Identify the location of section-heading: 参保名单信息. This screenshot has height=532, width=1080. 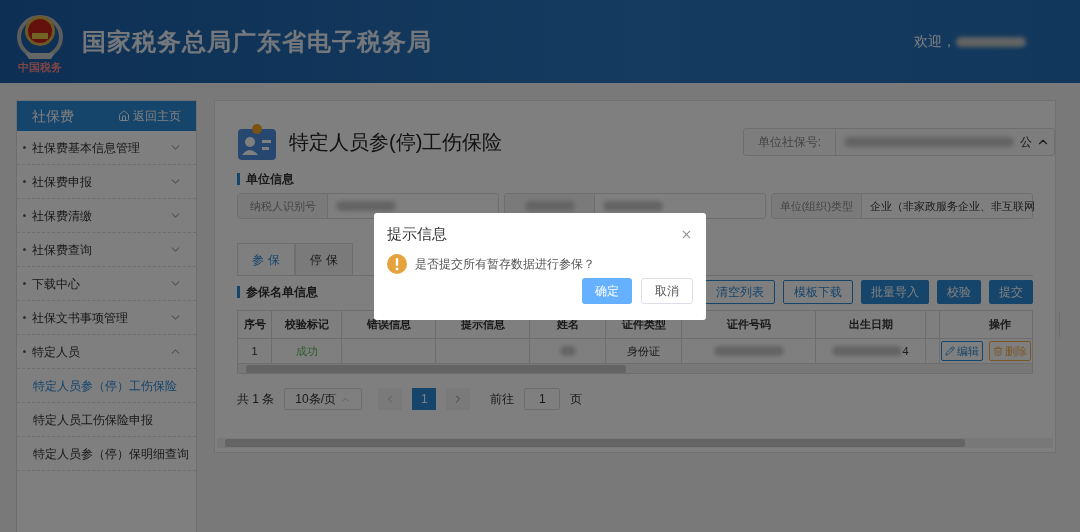
(277, 292).